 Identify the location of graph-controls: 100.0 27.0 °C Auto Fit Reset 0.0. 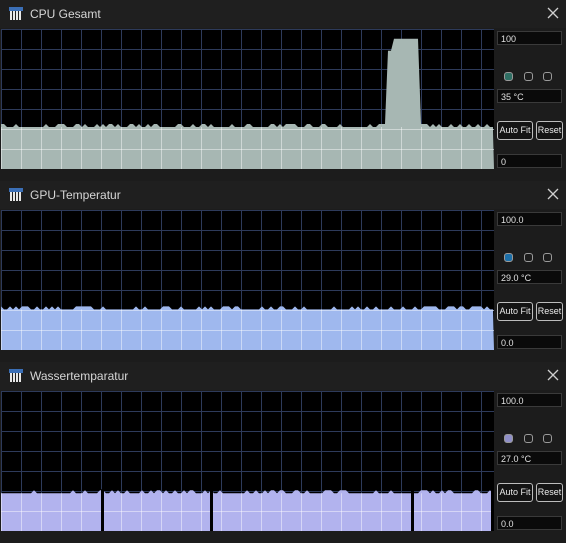
(531, 464).